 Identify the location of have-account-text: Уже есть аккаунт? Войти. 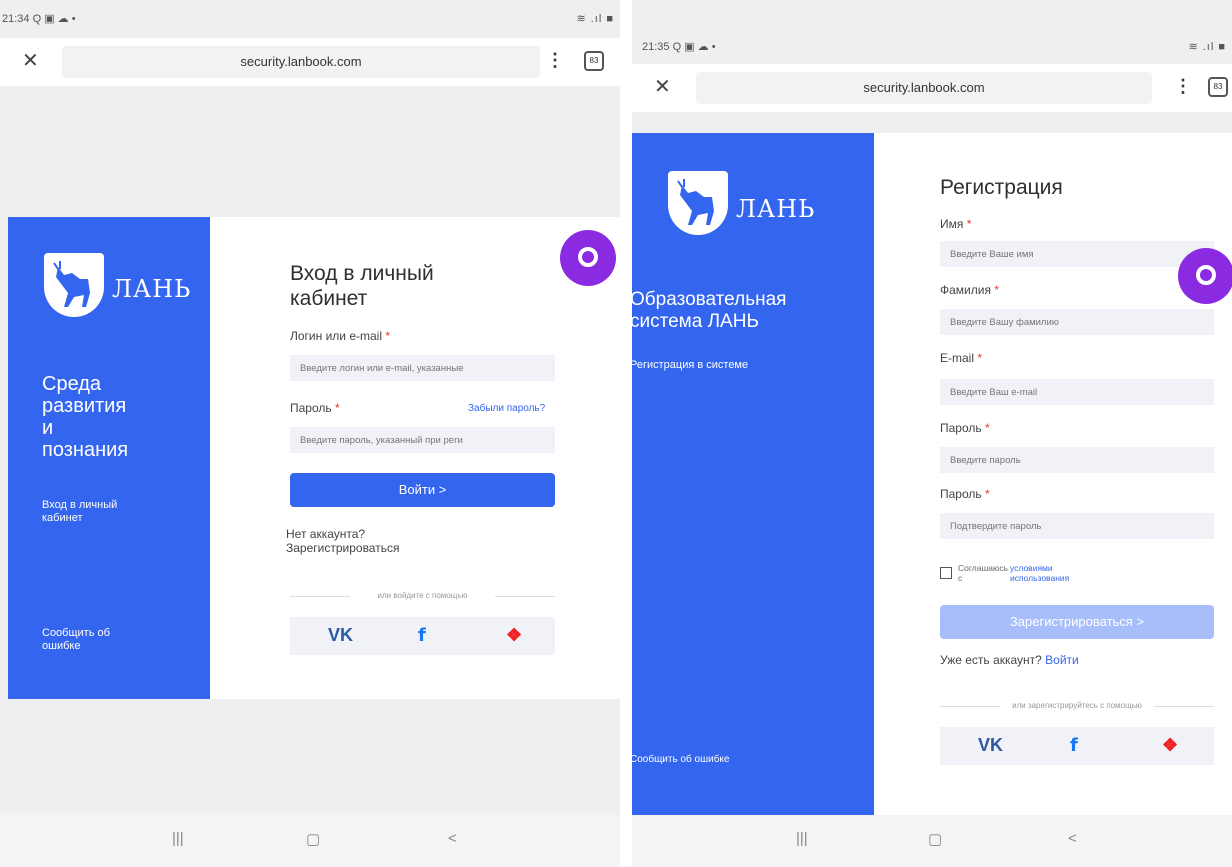
(1009, 660).